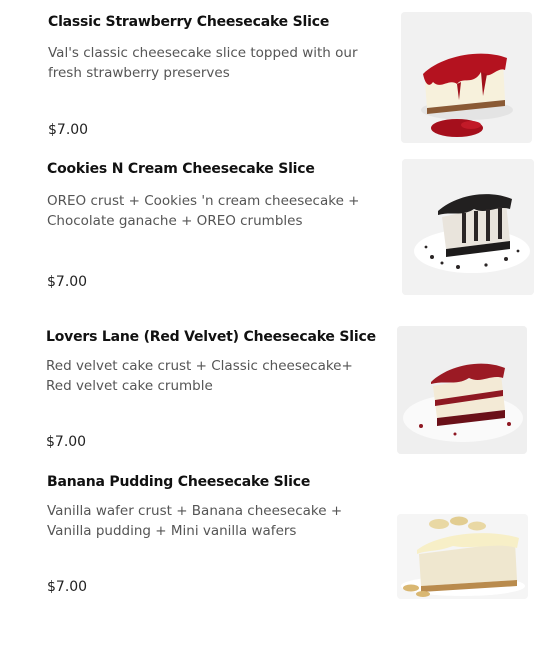  I want to click on banana-pudding-cheesecake-image, so click(462, 556).